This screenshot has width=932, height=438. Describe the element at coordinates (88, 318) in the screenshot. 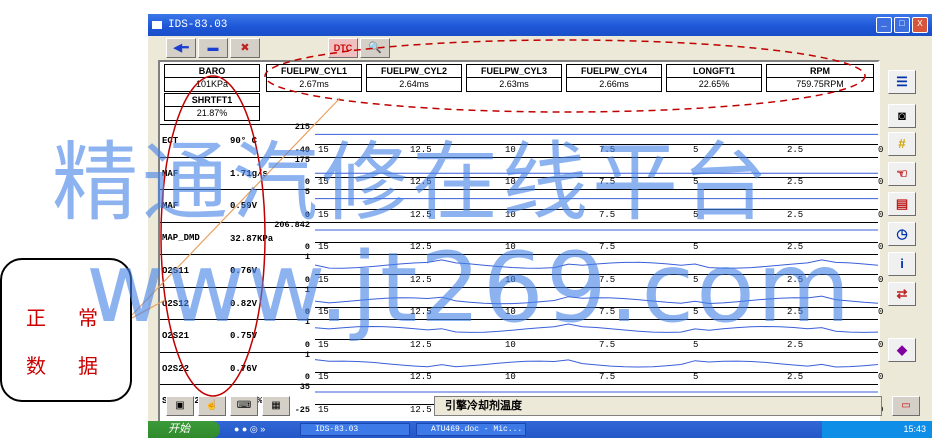

I see `callout-char-2: 常` at that location.